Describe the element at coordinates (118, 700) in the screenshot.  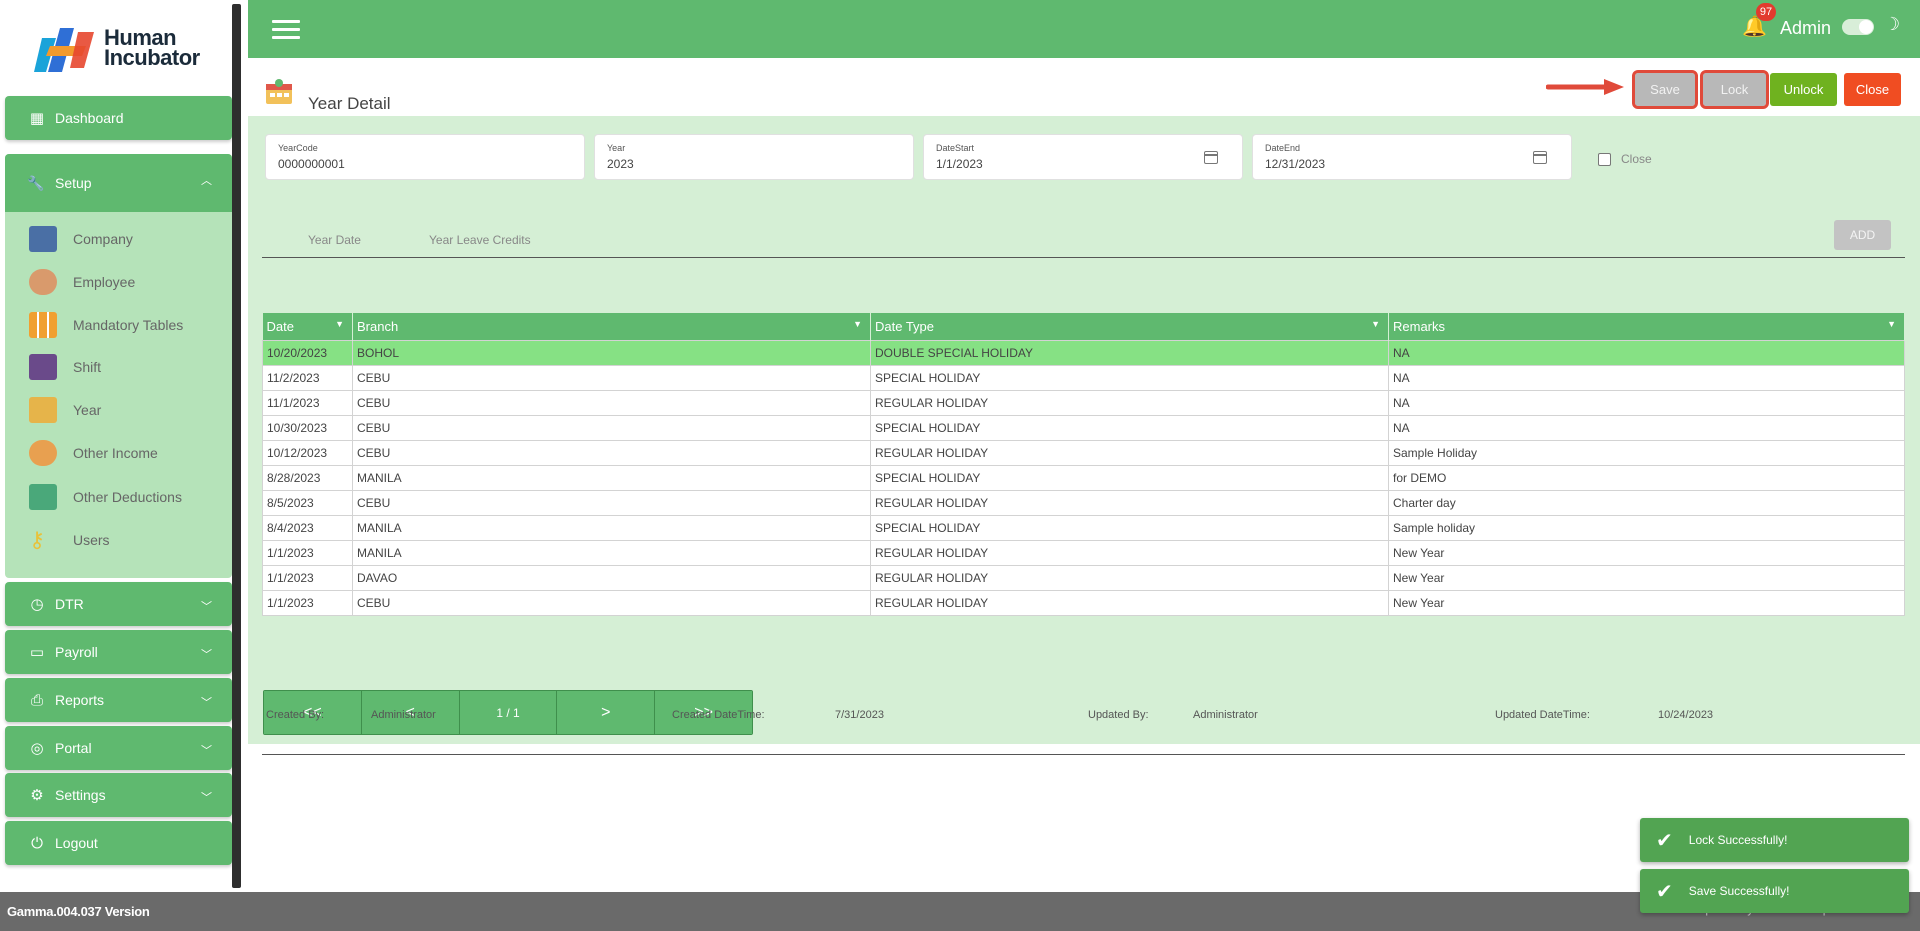
I see `nav-reports: ⎙ Reports ﹀` at that location.